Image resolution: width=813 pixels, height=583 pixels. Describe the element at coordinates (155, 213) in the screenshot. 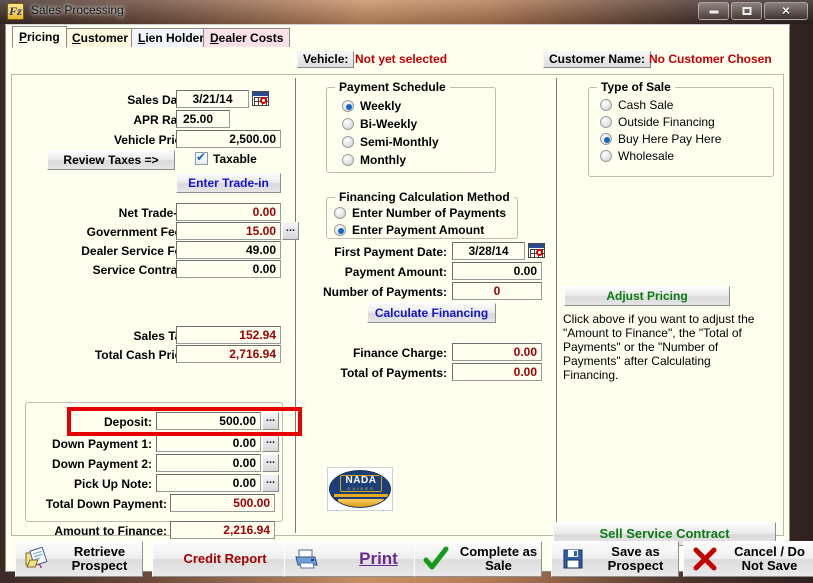

I see `net-tradein-label: Net Trade-in:` at that location.